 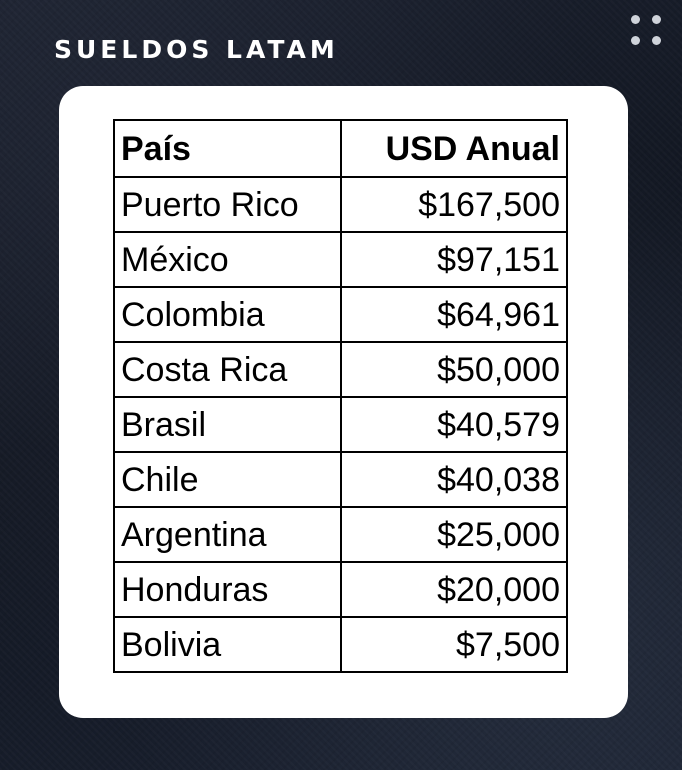 I want to click on country-cell: Bolivia, so click(x=227, y=644).